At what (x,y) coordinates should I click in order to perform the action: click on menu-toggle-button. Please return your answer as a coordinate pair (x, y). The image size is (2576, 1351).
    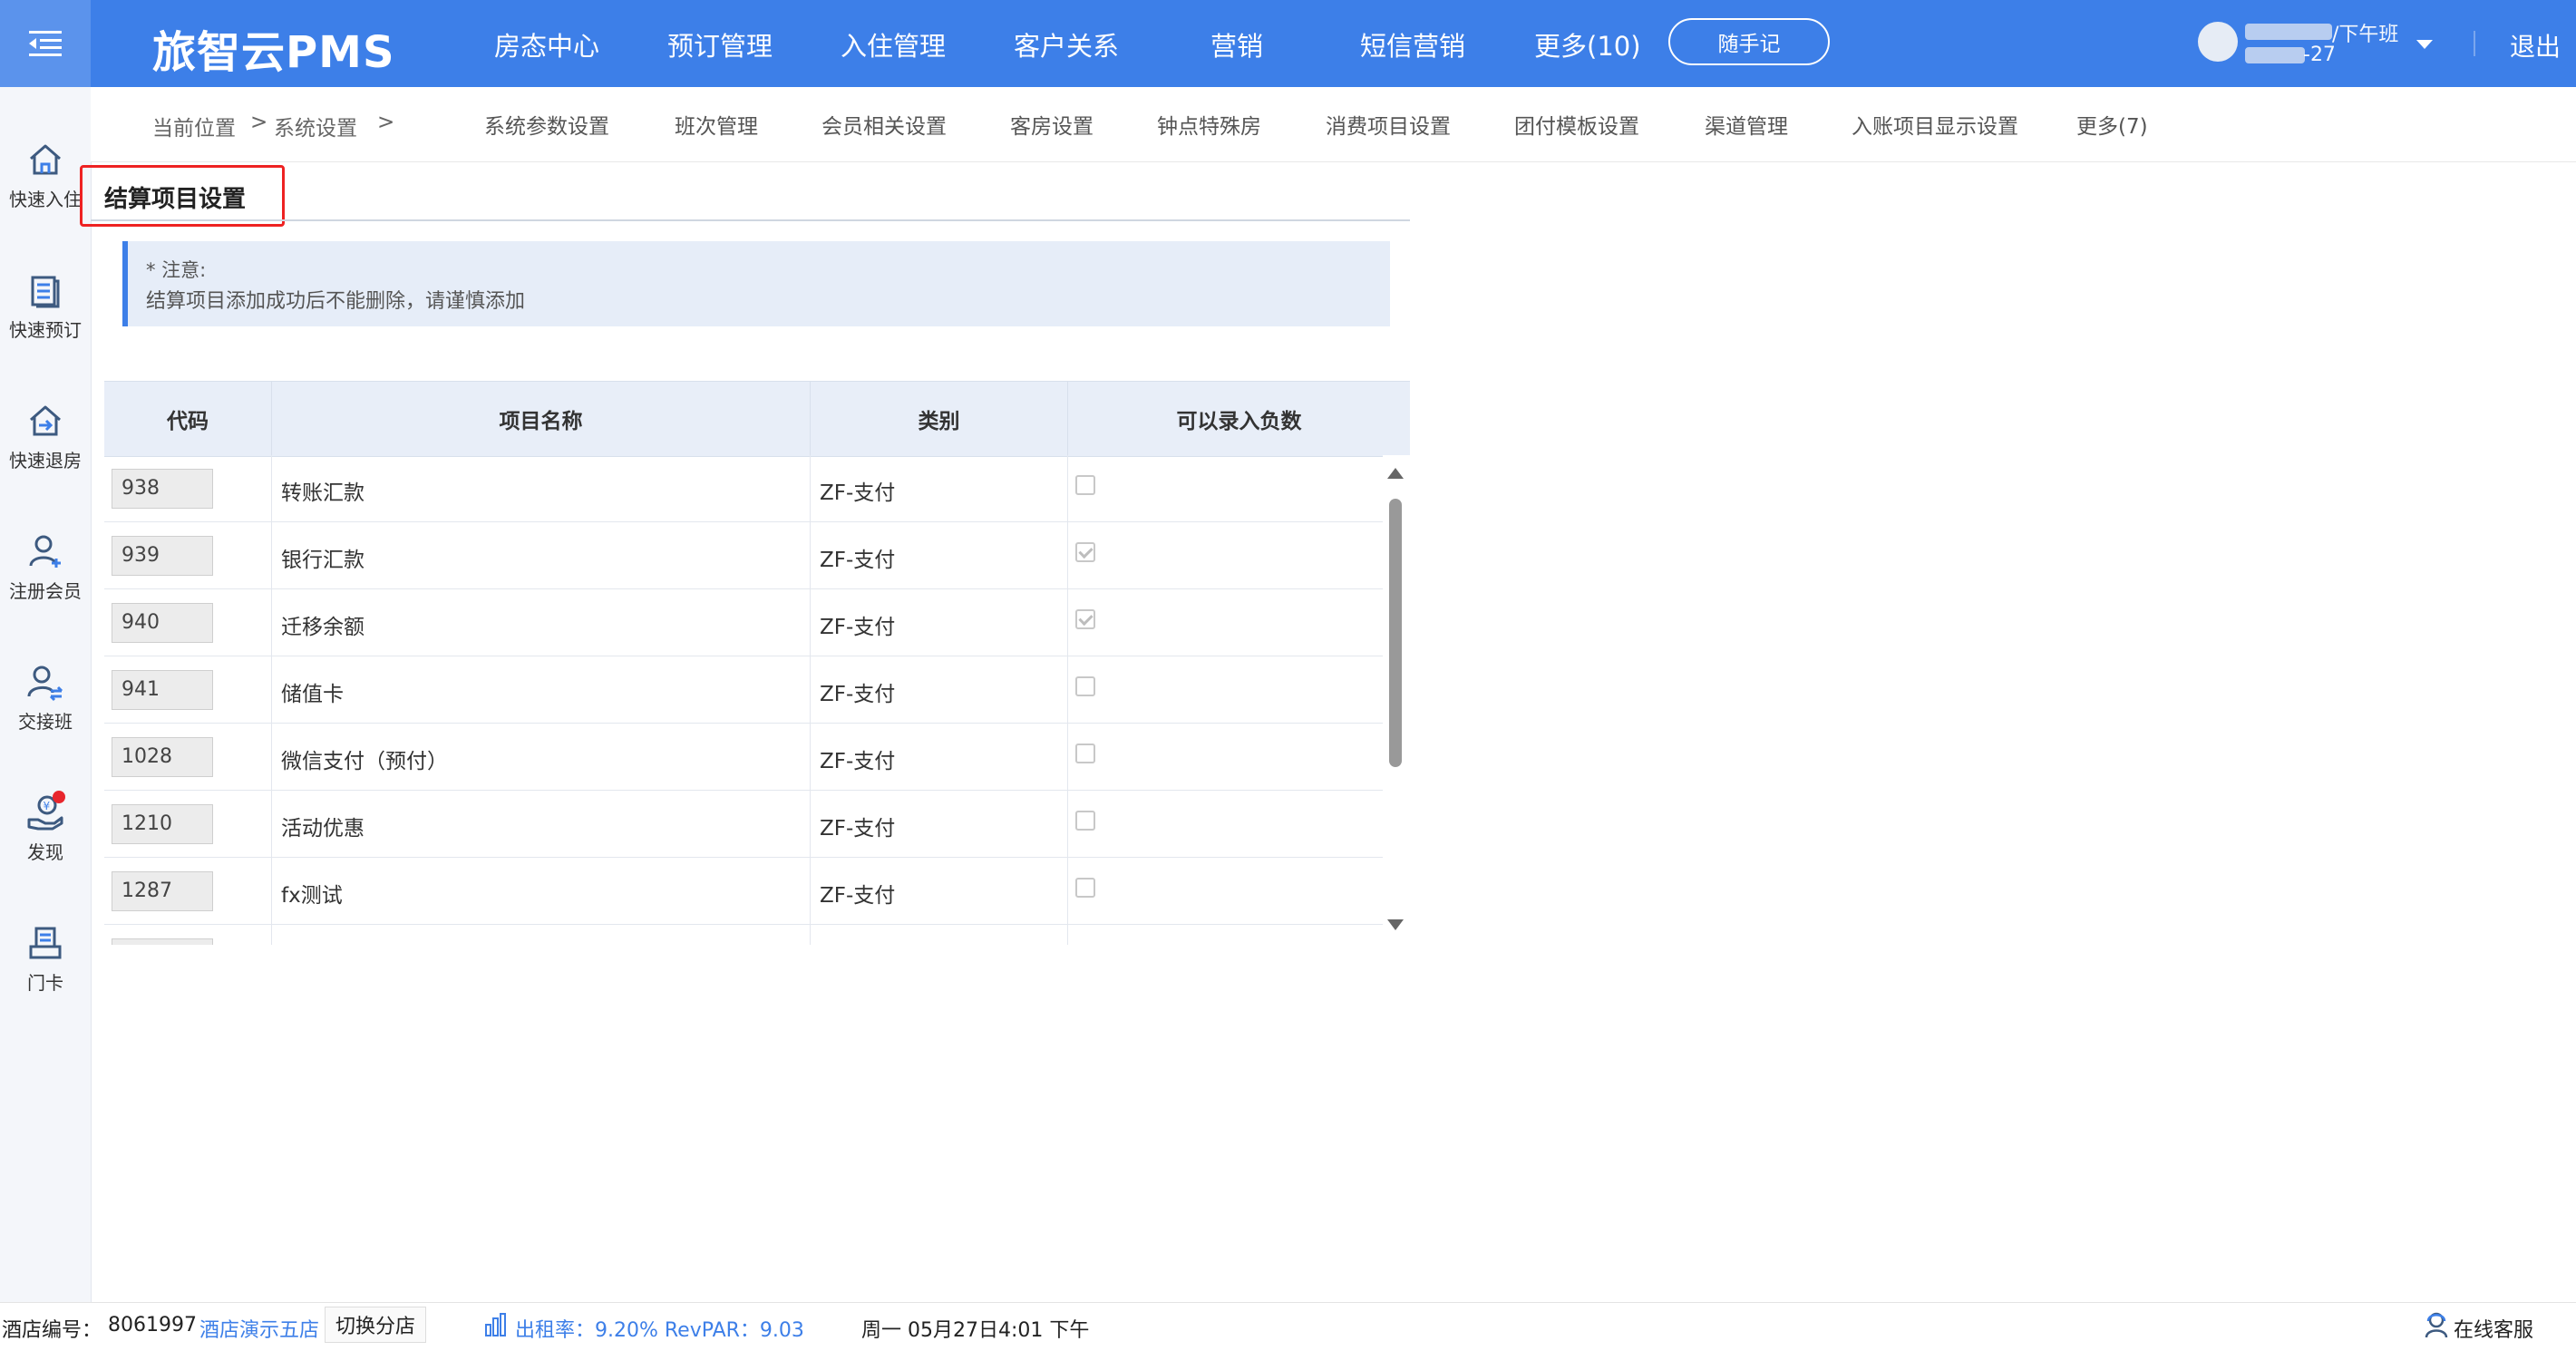
    Looking at the image, I should click on (45, 43).